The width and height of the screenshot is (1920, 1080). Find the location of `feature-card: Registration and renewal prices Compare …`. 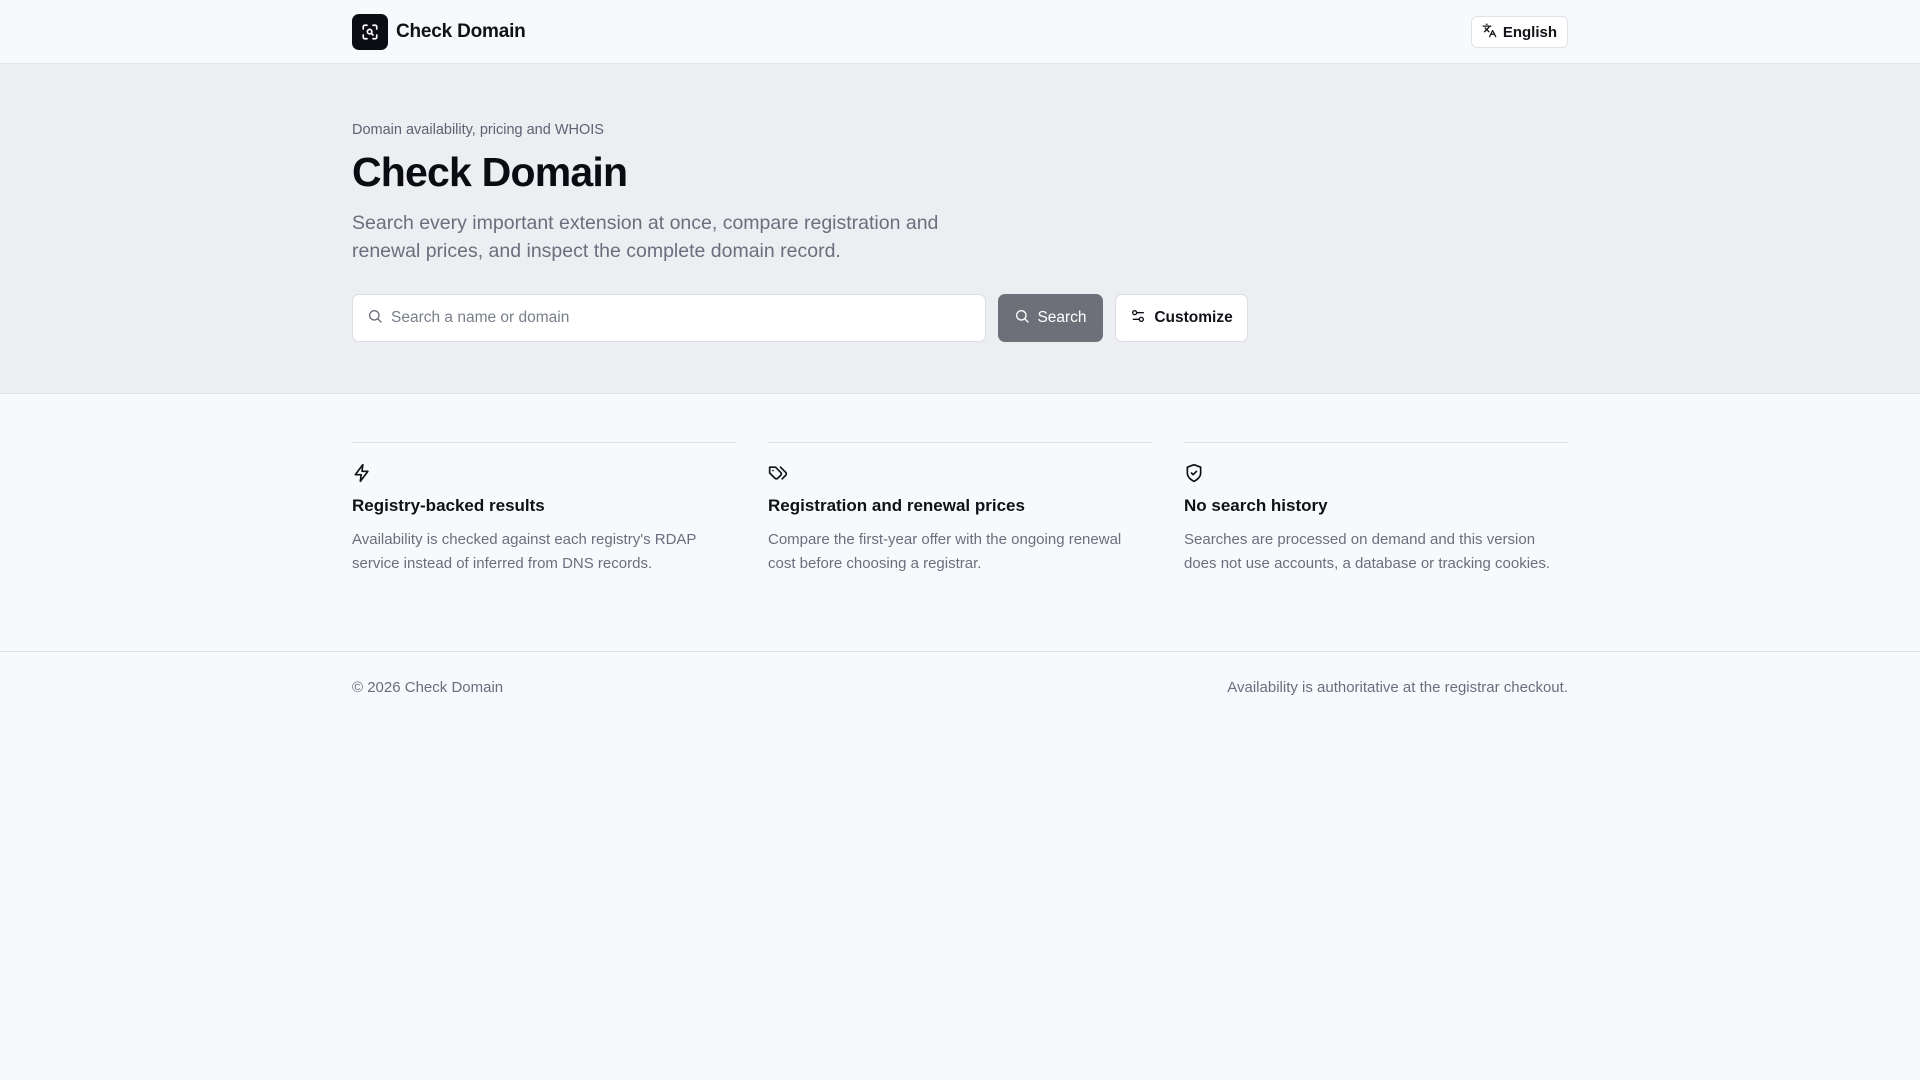

feature-card: Registration and renewal prices Compare … is located at coordinates (960, 546).